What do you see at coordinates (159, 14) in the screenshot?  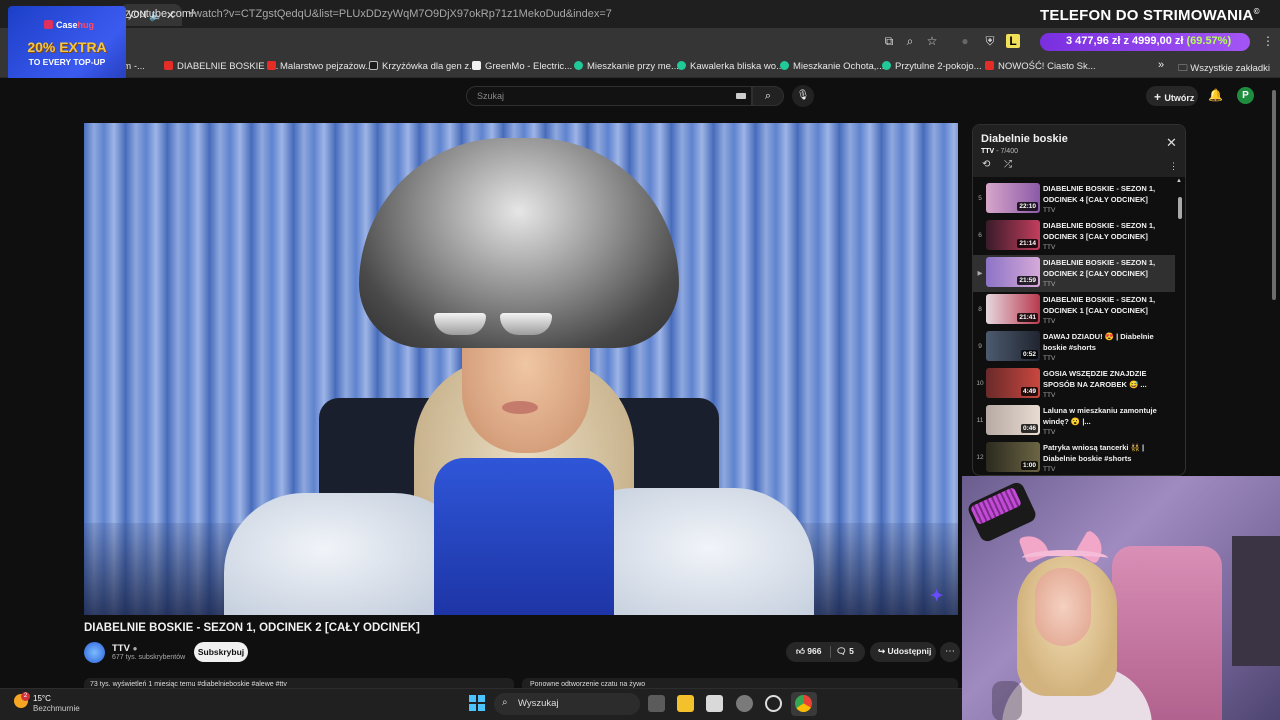 I see `url-host: youtube.com` at bounding box center [159, 14].